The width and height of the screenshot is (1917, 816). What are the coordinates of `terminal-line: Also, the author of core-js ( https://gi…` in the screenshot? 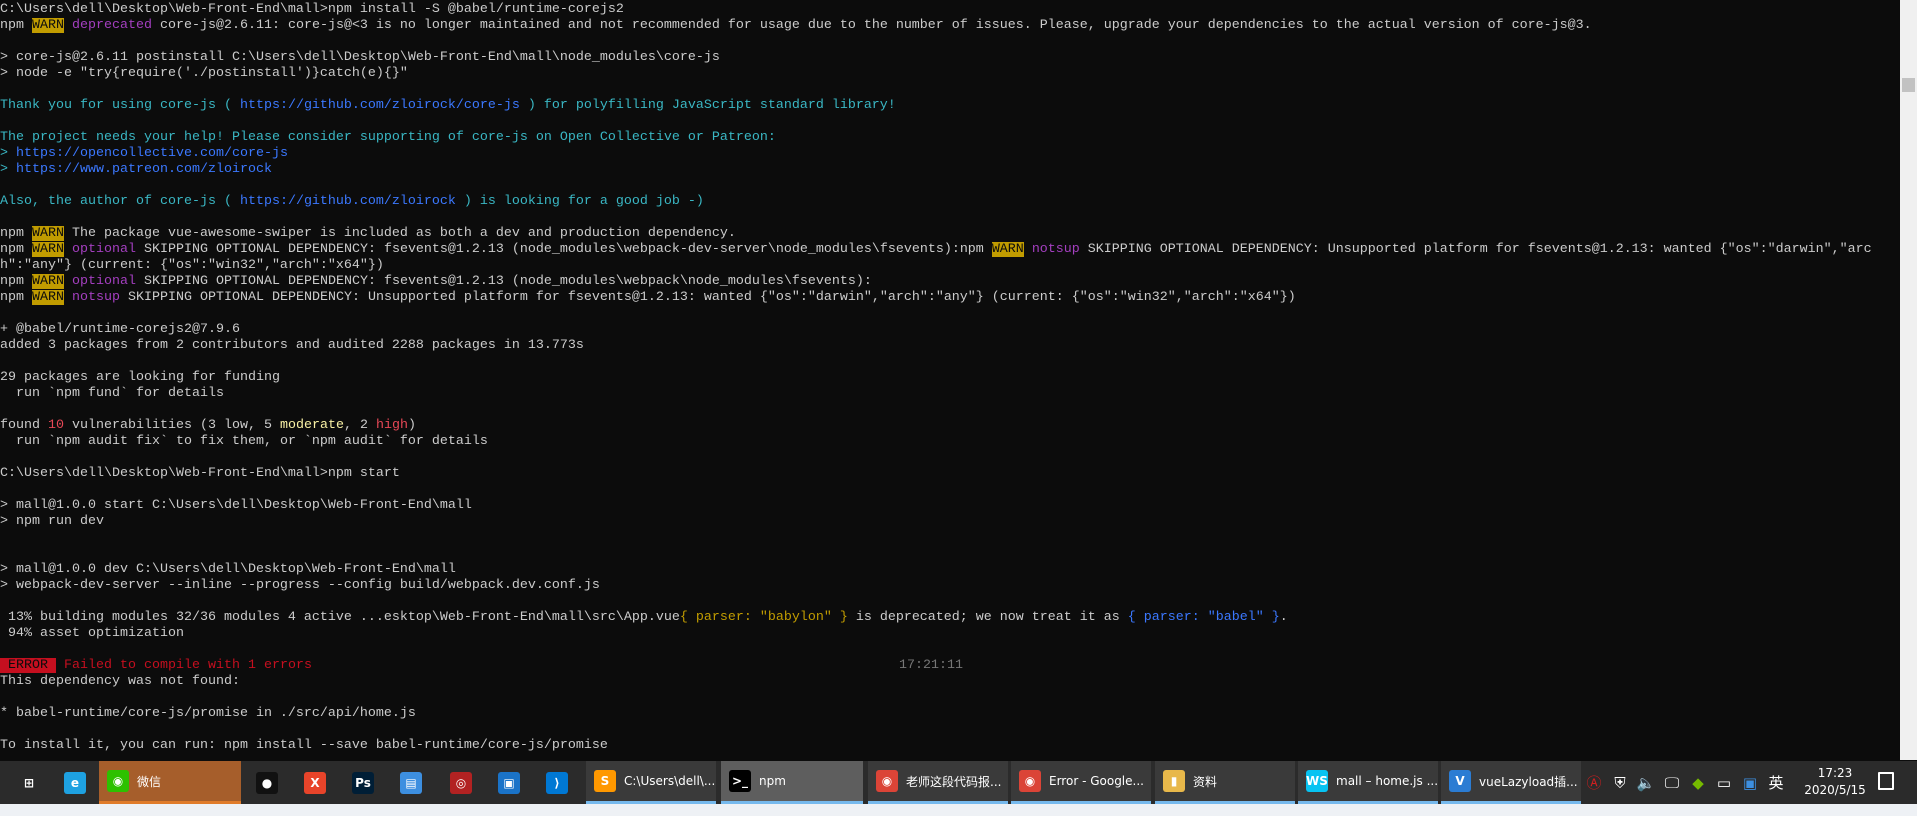 It's located at (949, 202).